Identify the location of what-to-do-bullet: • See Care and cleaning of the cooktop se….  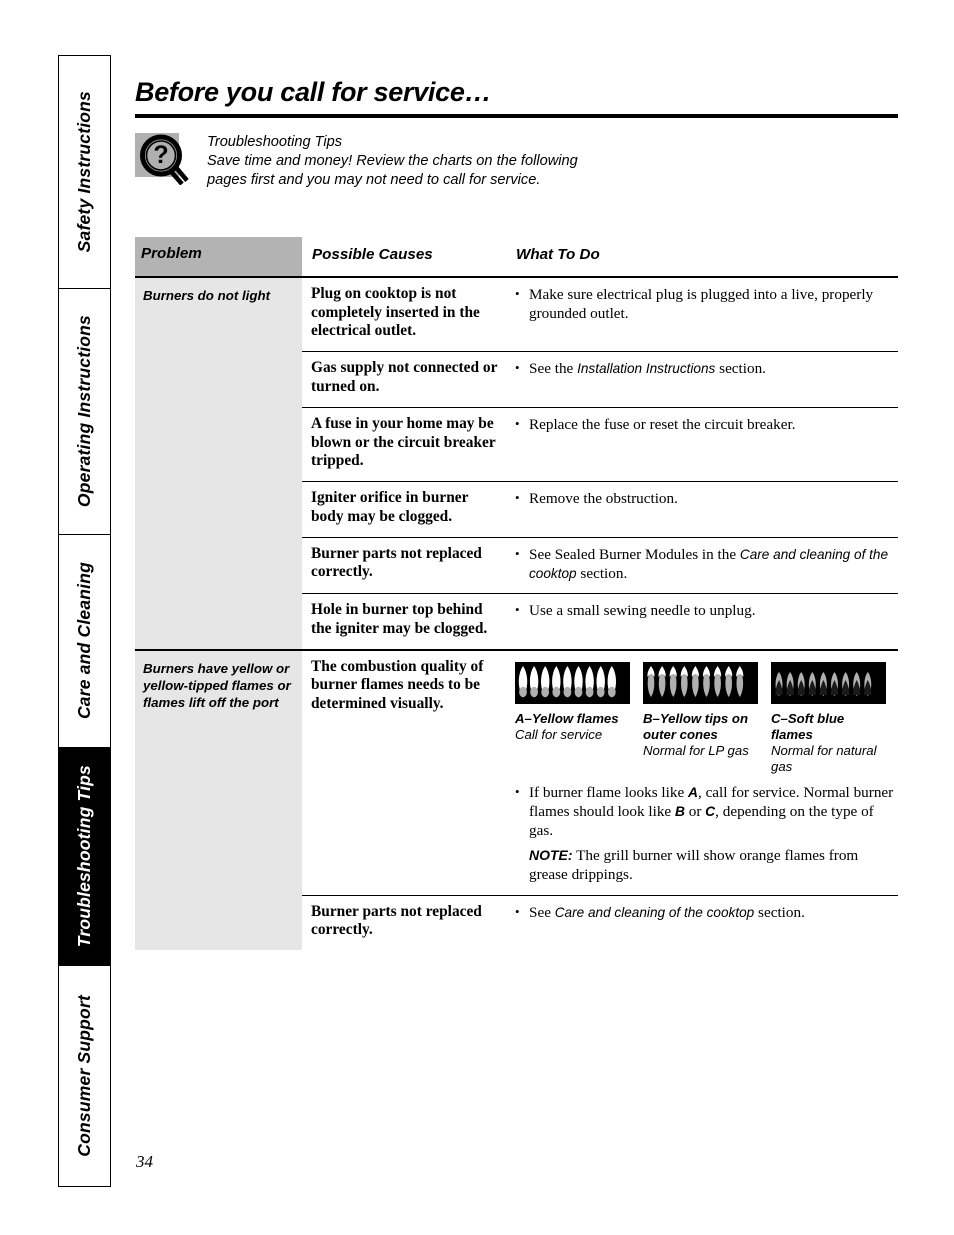
(704, 912).